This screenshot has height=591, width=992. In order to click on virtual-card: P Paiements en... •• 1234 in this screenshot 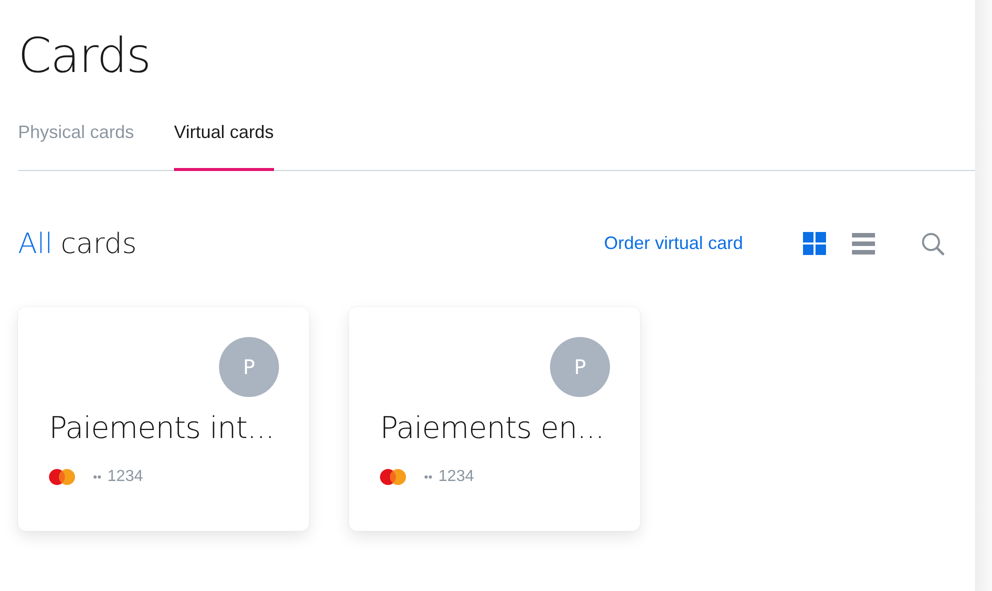, I will do `click(494, 418)`.